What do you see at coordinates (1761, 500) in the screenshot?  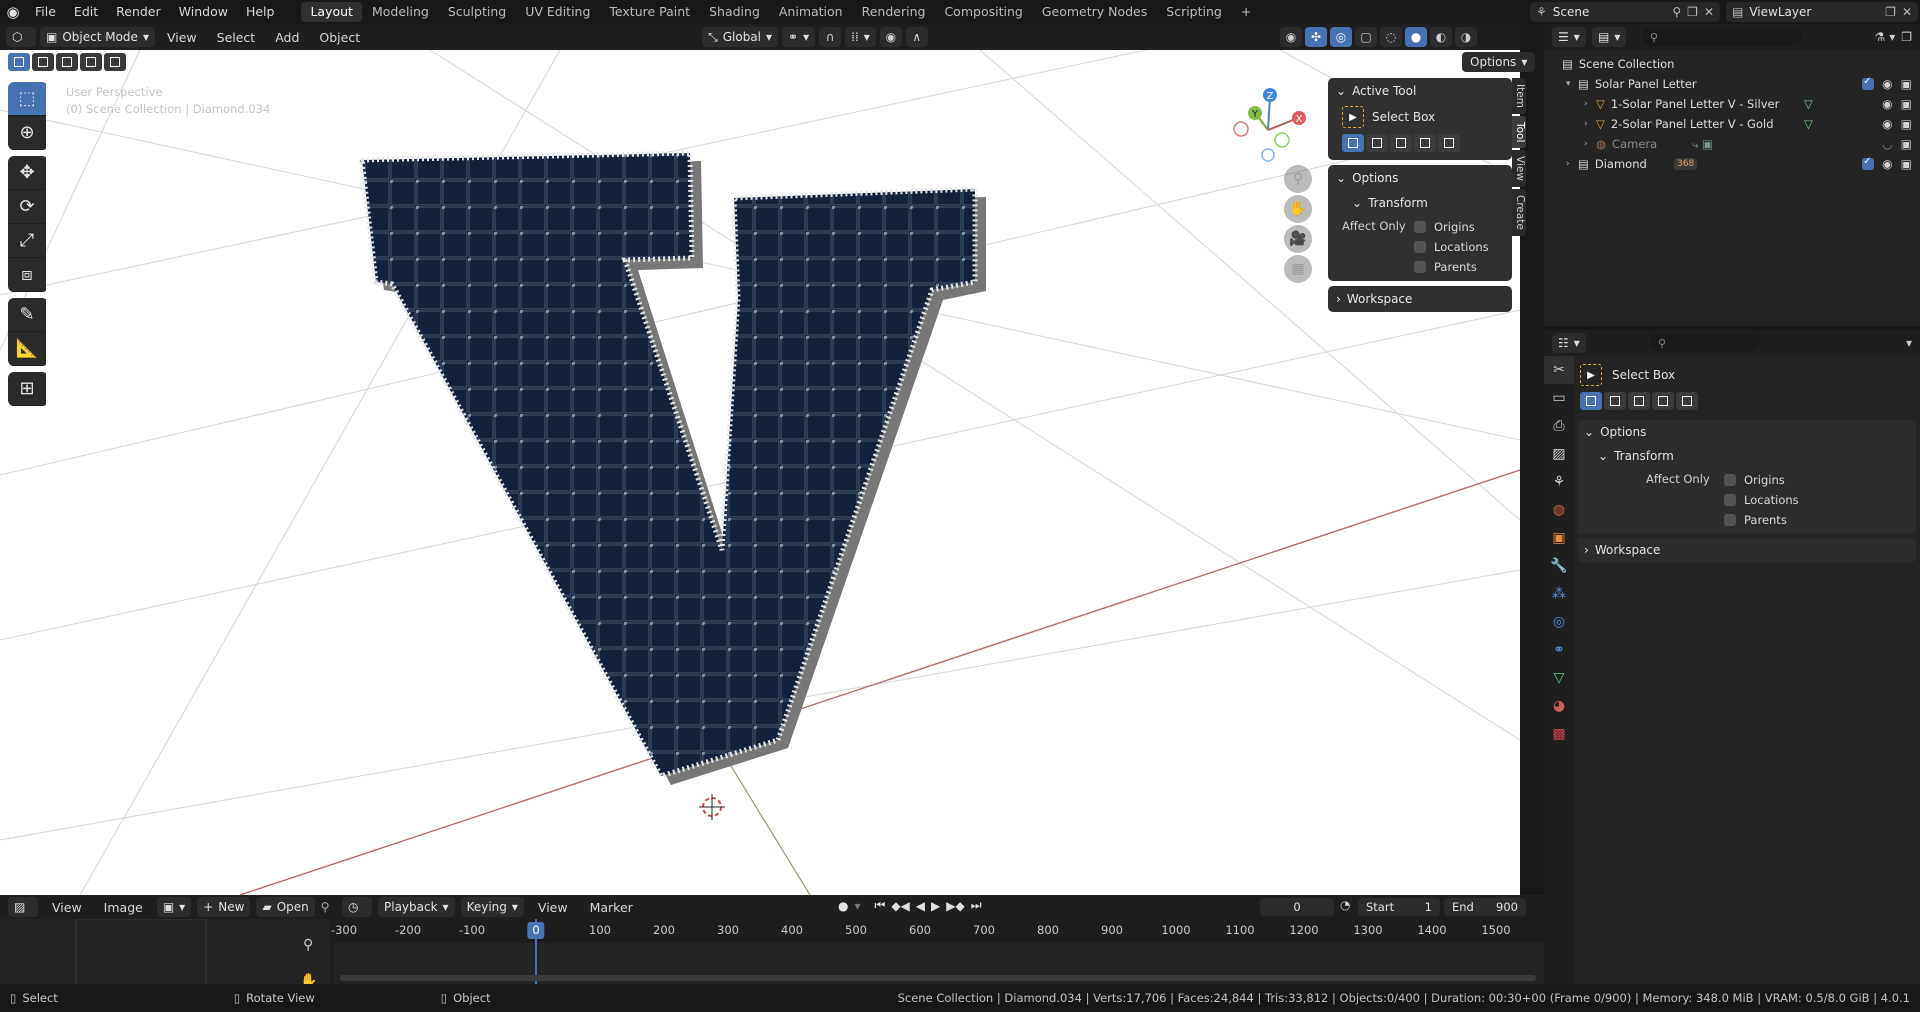 I see `prop-locations-row: Locations` at bounding box center [1761, 500].